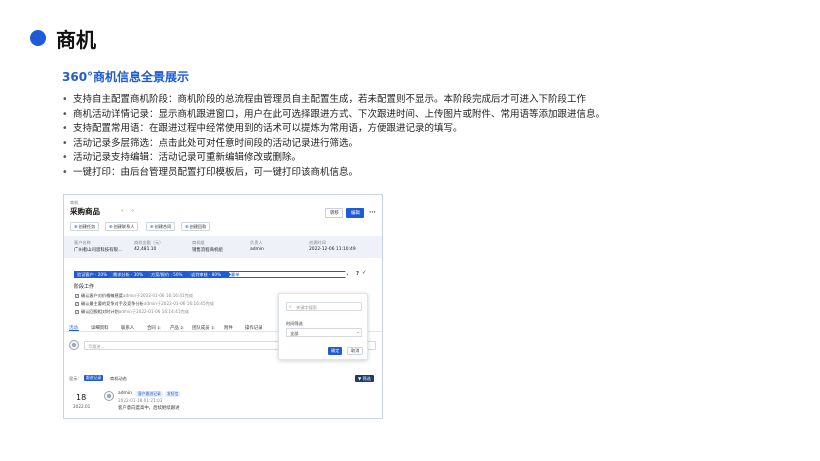 The image size is (820, 461). I want to click on info-label: 创建时间, so click(317, 242).